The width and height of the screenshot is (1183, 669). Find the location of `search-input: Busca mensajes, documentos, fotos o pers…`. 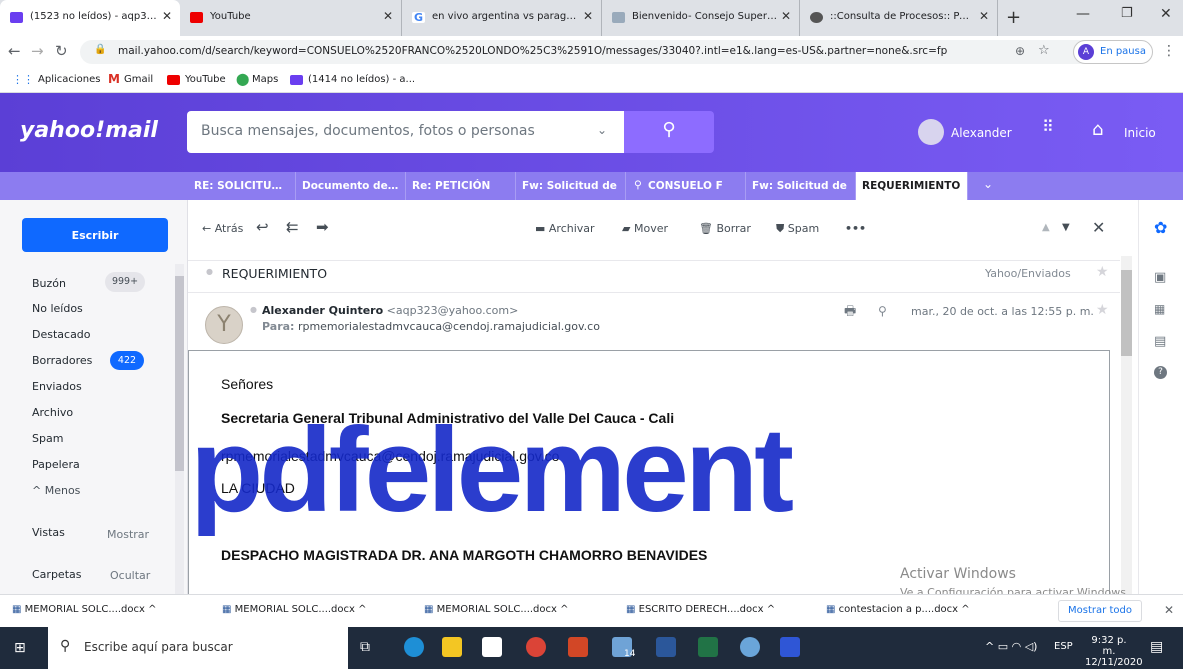

search-input: Busca mensajes, documentos, fotos o pers… is located at coordinates (405, 132).